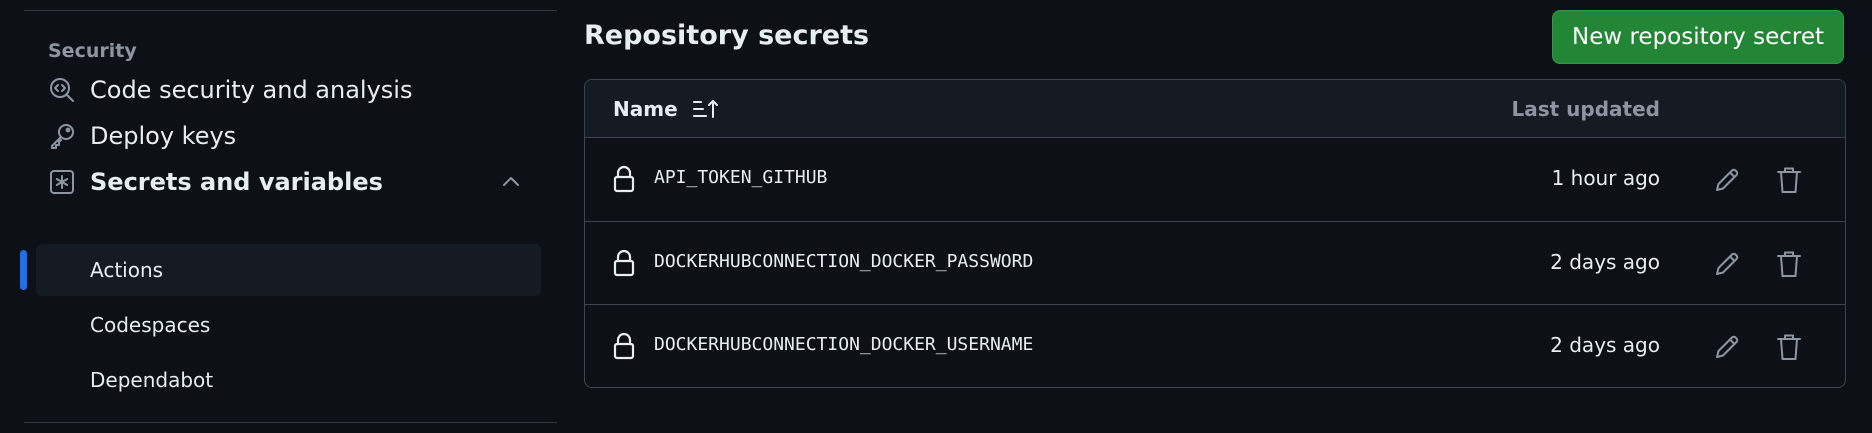 The height and width of the screenshot is (433, 1872). What do you see at coordinates (1585, 109) in the screenshot?
I see `column-header-last-updated: Last updated` at bounding box center [1585, 109].